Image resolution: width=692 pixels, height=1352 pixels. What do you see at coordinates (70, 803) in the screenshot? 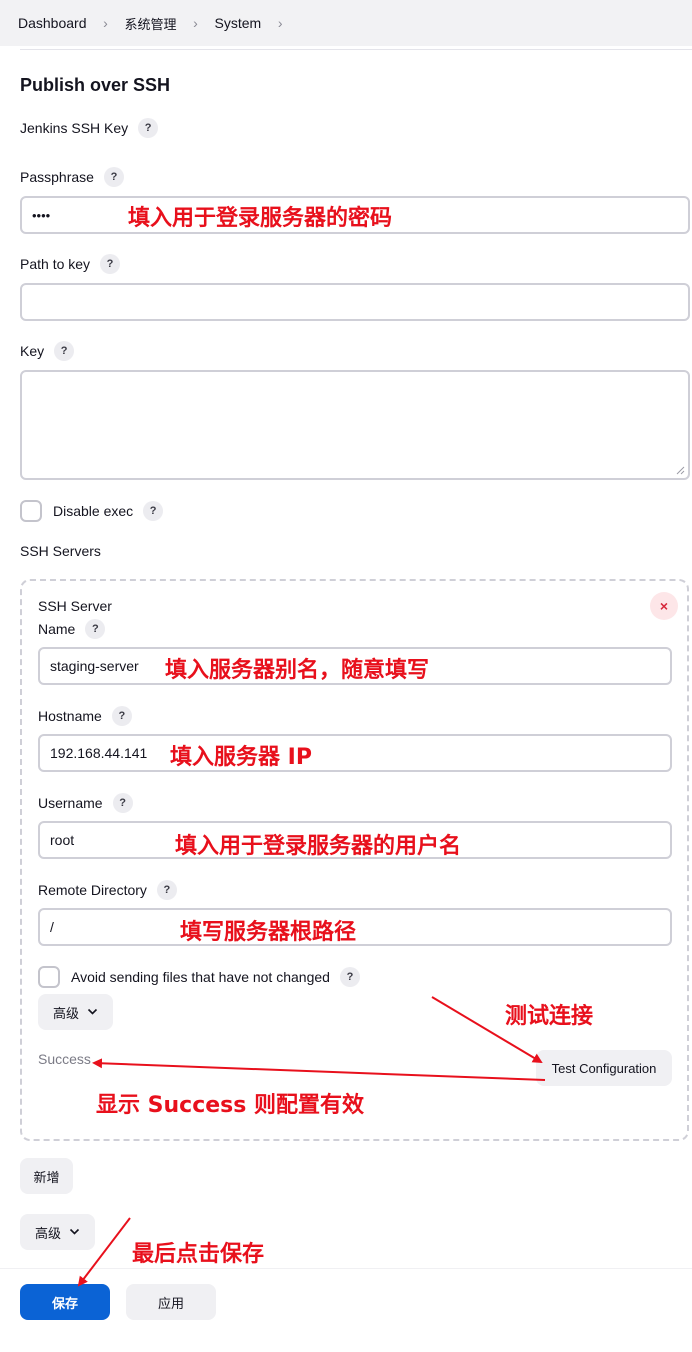
I see `username-label-text: Username` at bounding box center [70, 803].